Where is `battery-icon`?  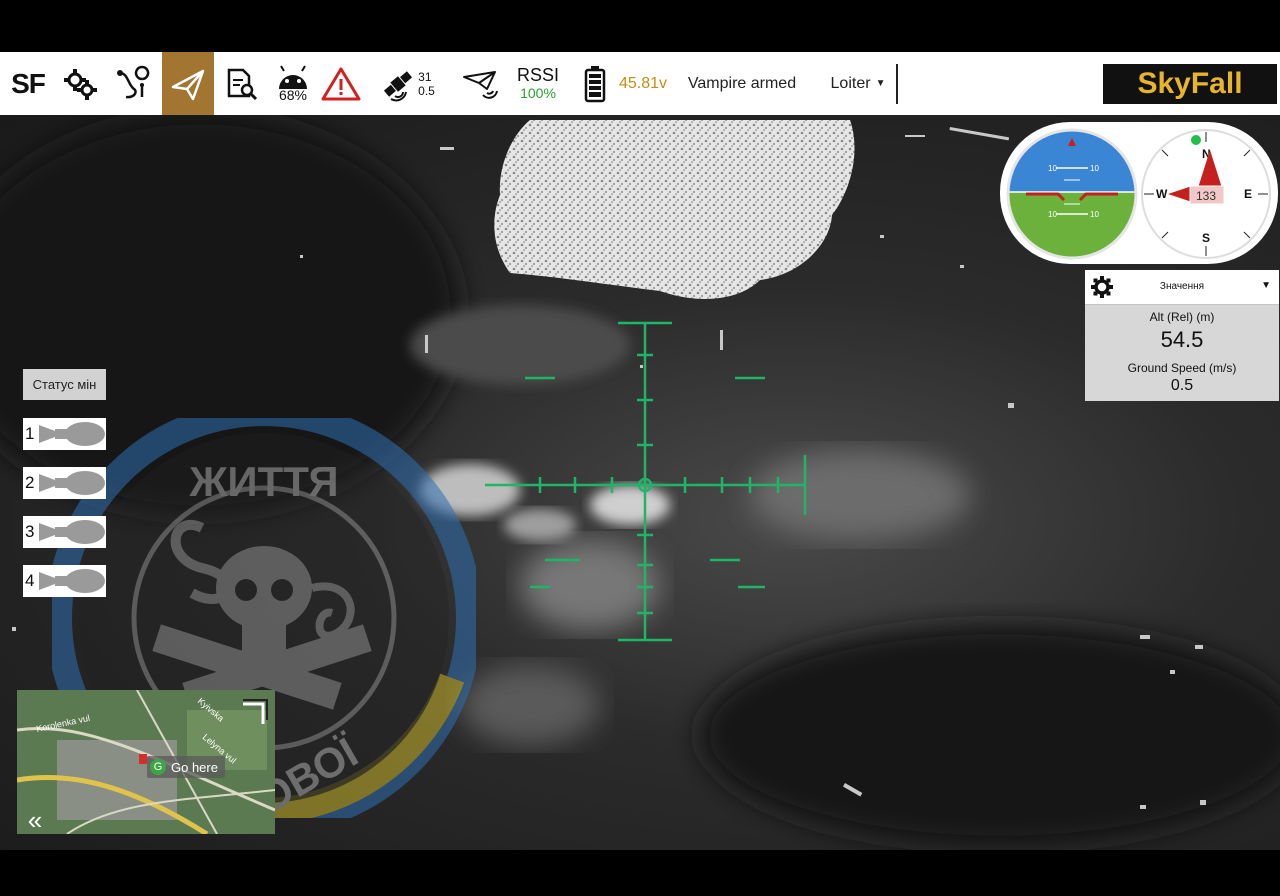 battery-icon is located at coordinates (595, 83).